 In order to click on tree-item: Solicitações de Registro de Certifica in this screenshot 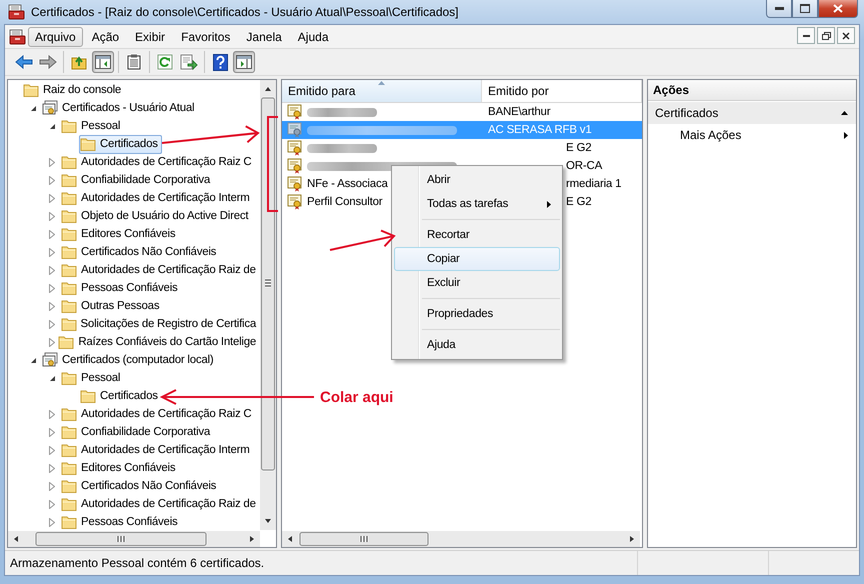, I will do `click(160, 324)`.